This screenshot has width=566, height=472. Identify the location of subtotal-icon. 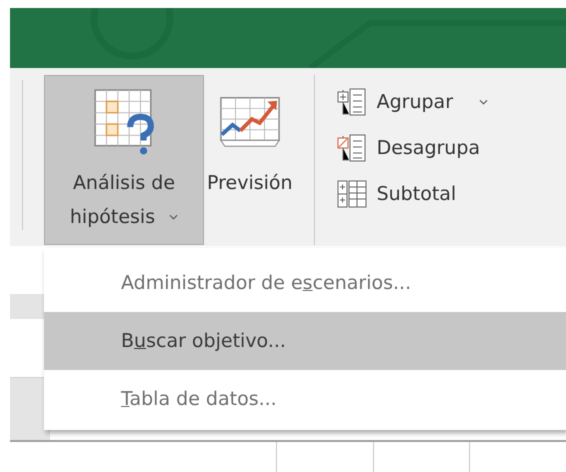
(351, 194).